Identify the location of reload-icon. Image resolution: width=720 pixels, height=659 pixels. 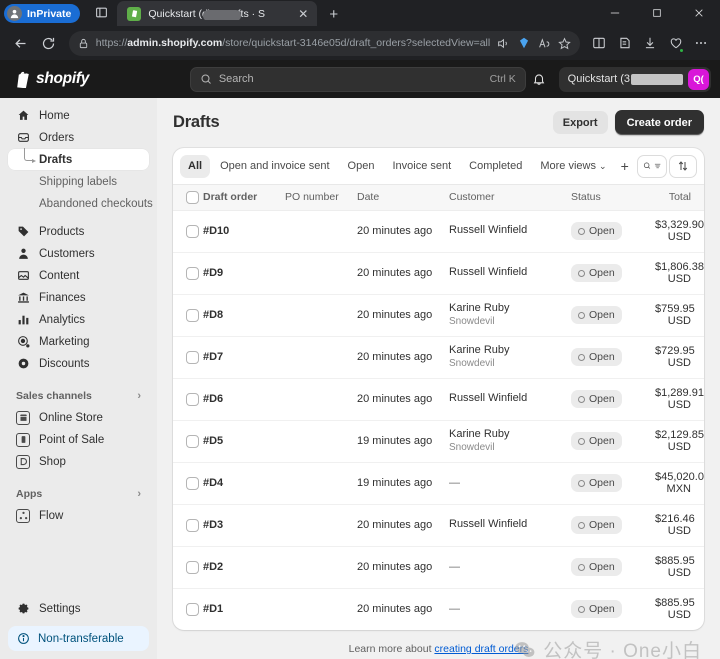
(48, 43).